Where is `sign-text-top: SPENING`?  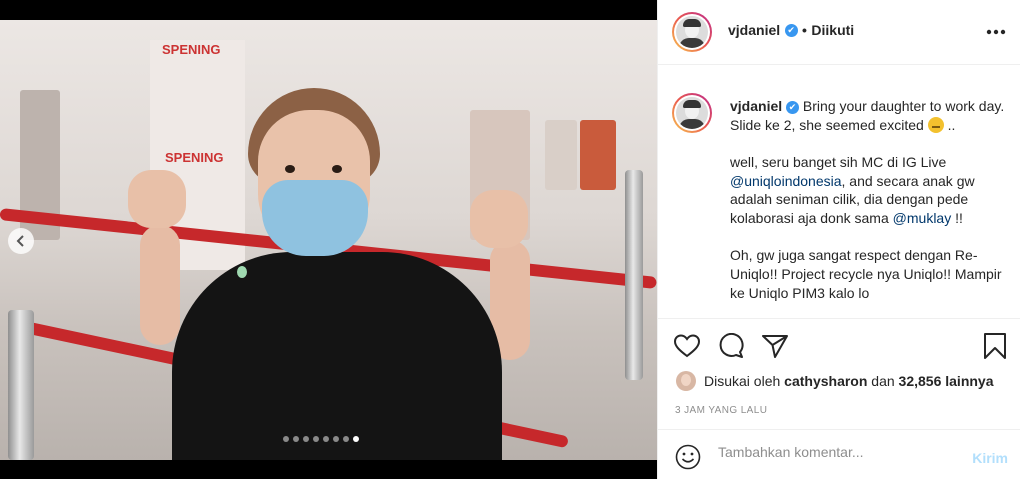 sign-text-top: SPENING is located at coordinates (191, 49).